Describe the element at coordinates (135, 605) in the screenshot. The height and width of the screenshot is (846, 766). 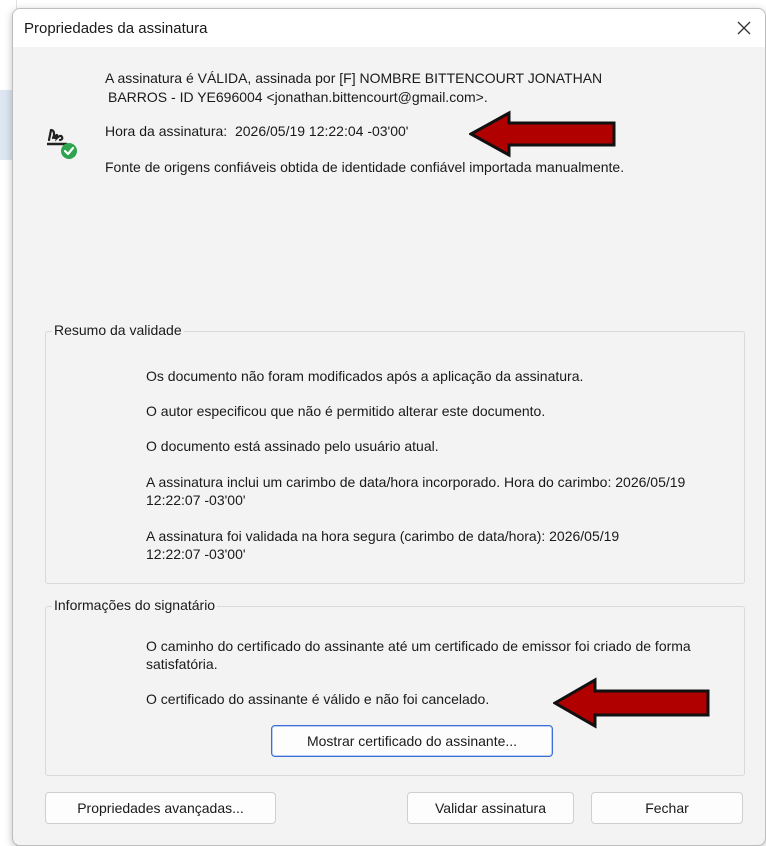
I see `signer-info-title: Informações do signatário` at that location.